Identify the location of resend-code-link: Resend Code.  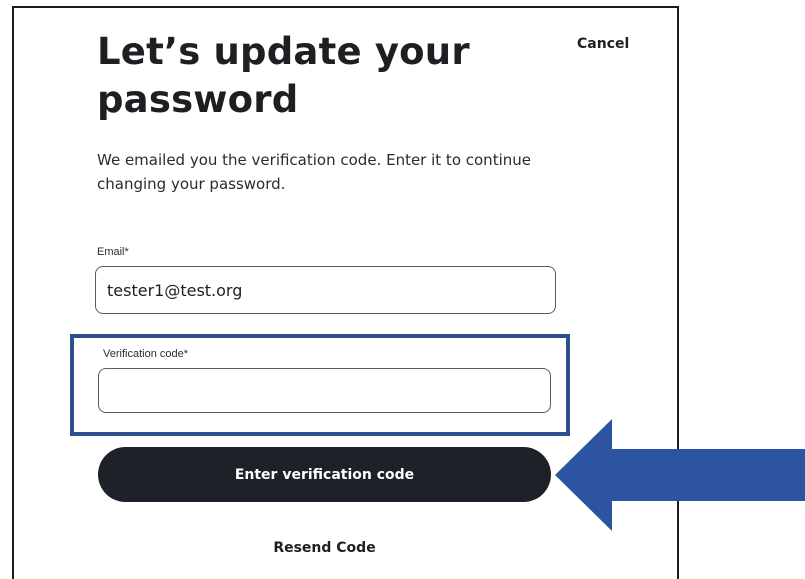
(324, 548).